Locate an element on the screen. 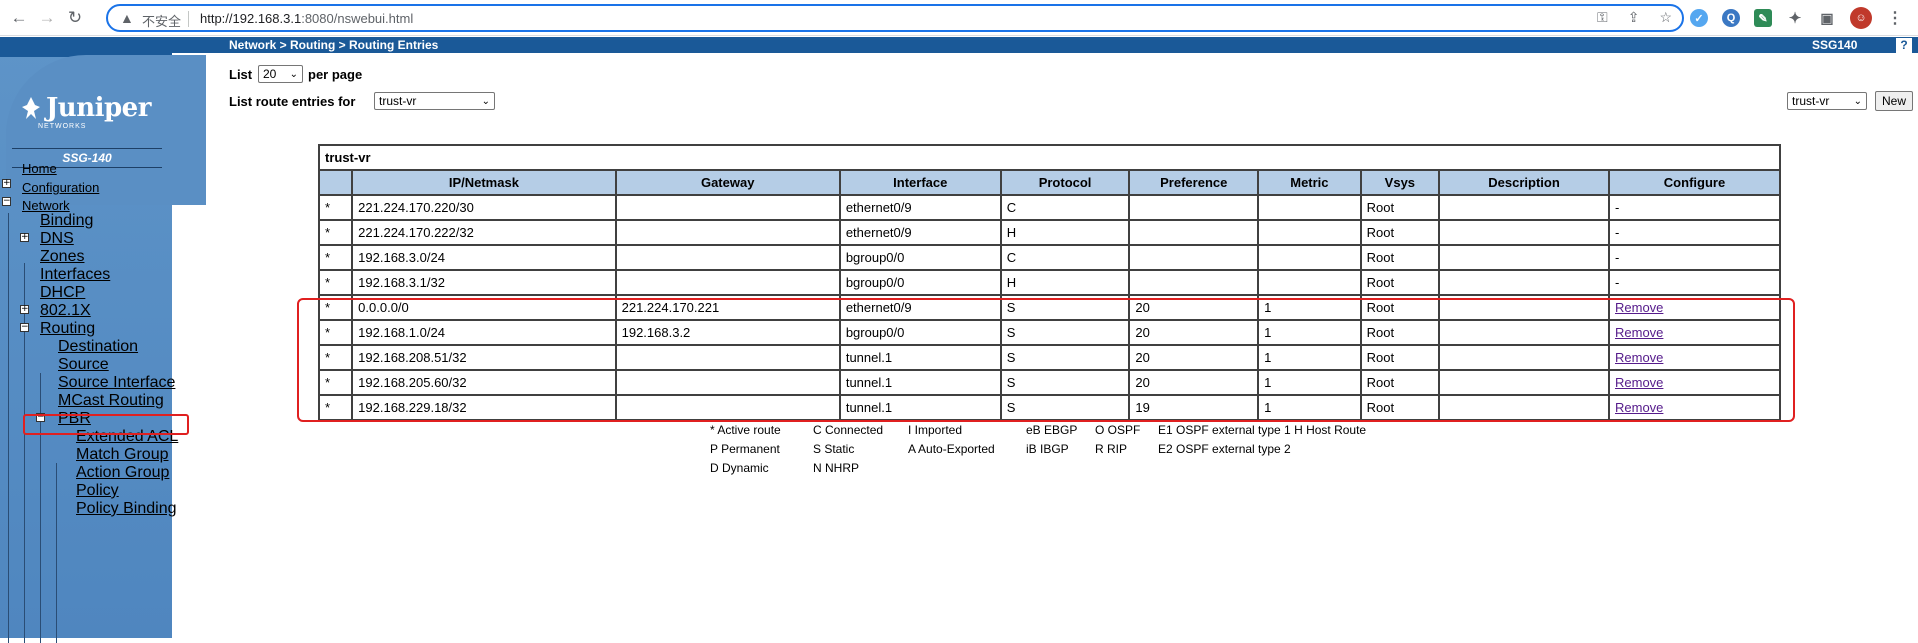  legend-item: P Permanent is located at coordinates (745, 449).